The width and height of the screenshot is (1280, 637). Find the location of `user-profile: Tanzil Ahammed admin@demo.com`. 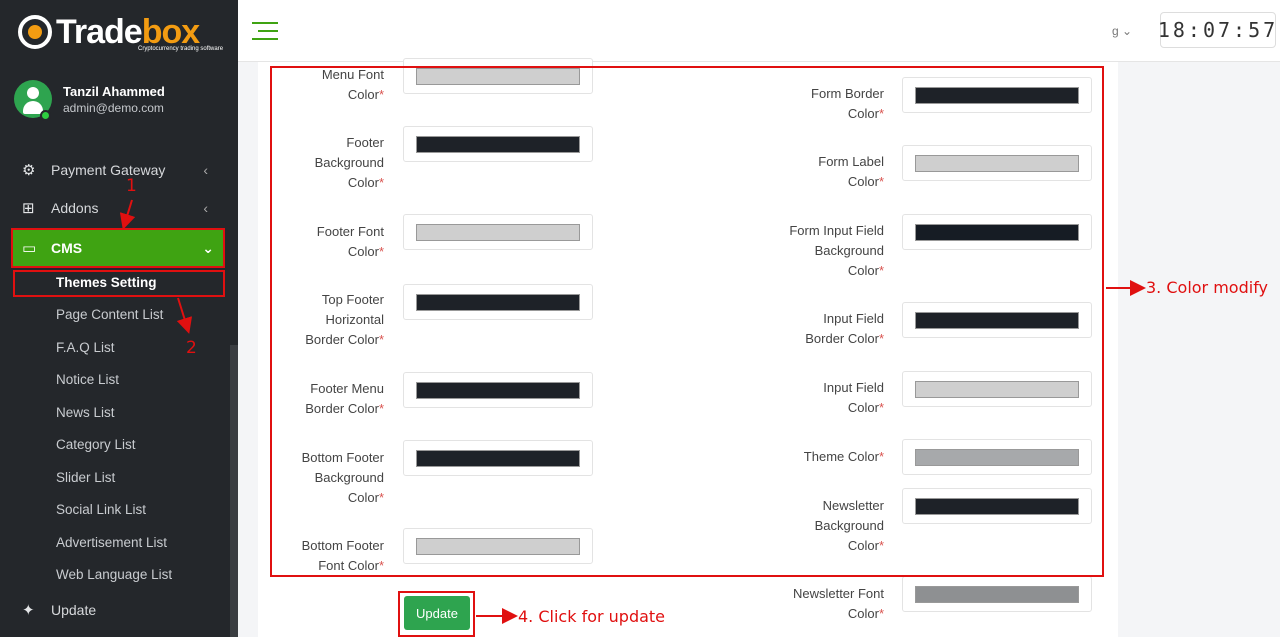

user-profile: Tanzil Ahammed admin@demo.com is located at coordinates (89, 99).